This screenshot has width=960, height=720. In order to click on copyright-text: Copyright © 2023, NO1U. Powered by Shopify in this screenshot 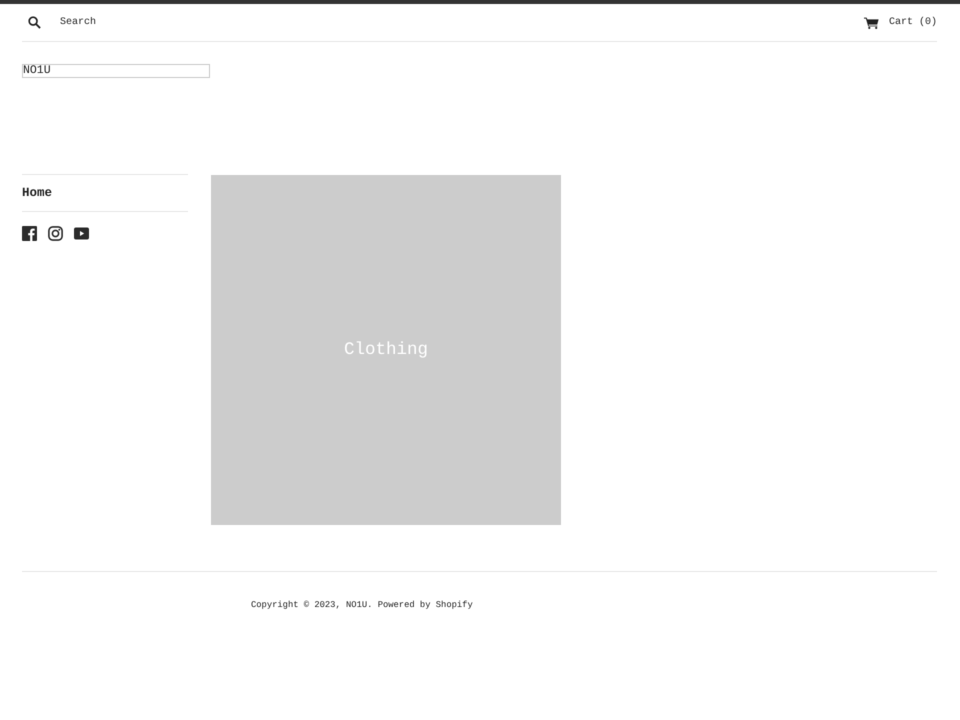, I will do `click(362, 605)`.